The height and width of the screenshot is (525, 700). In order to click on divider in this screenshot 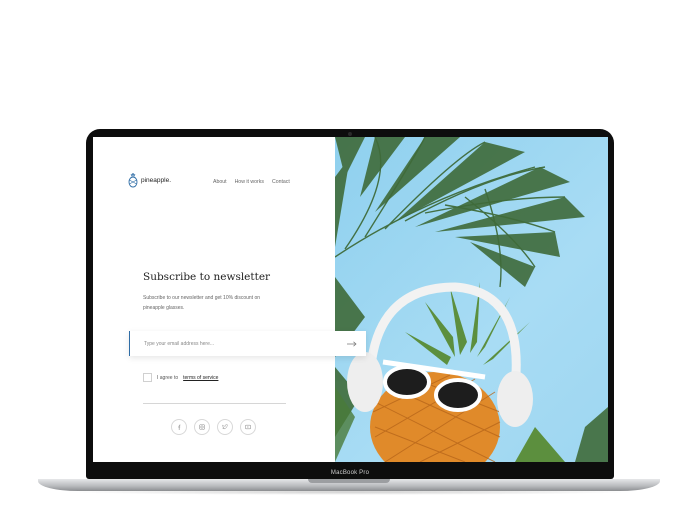, I will do `click(214, 403)`.